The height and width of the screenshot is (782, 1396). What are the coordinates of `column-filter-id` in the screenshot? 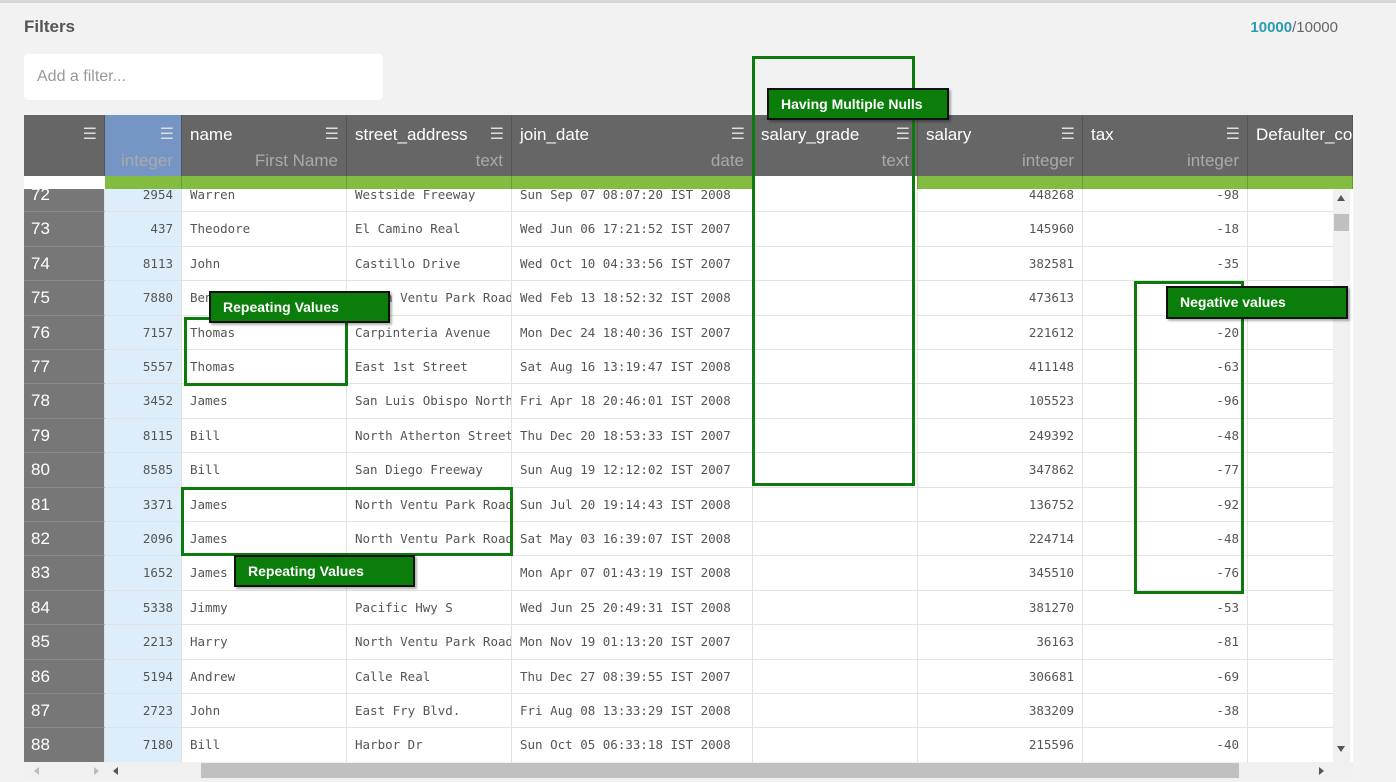 It's located at (143, 182).